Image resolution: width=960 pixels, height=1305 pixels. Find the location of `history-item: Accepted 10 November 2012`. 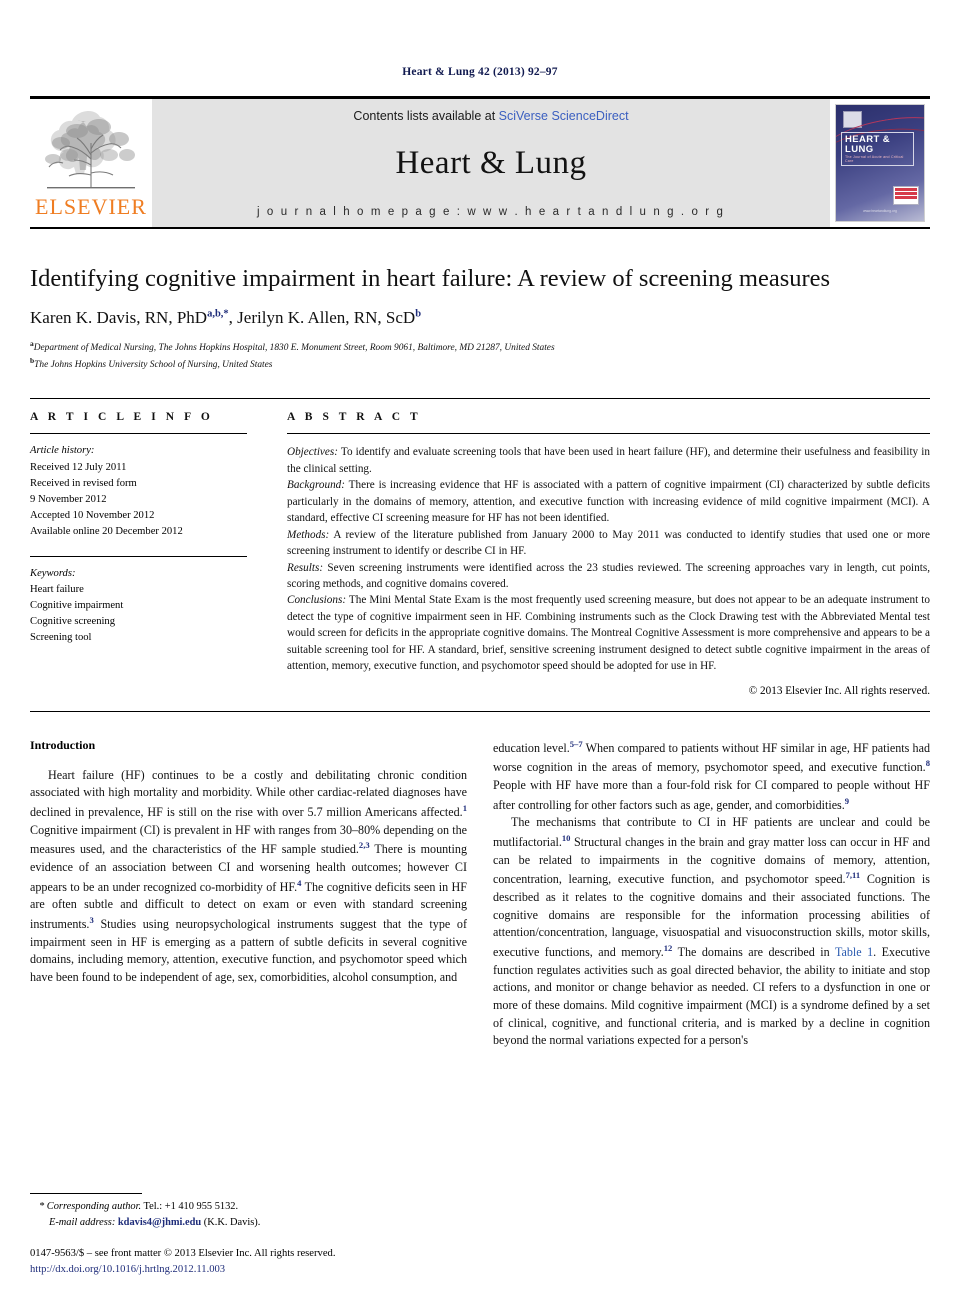

history-item: Accepted 10 November 2012 is located at coordinates (92, 515).